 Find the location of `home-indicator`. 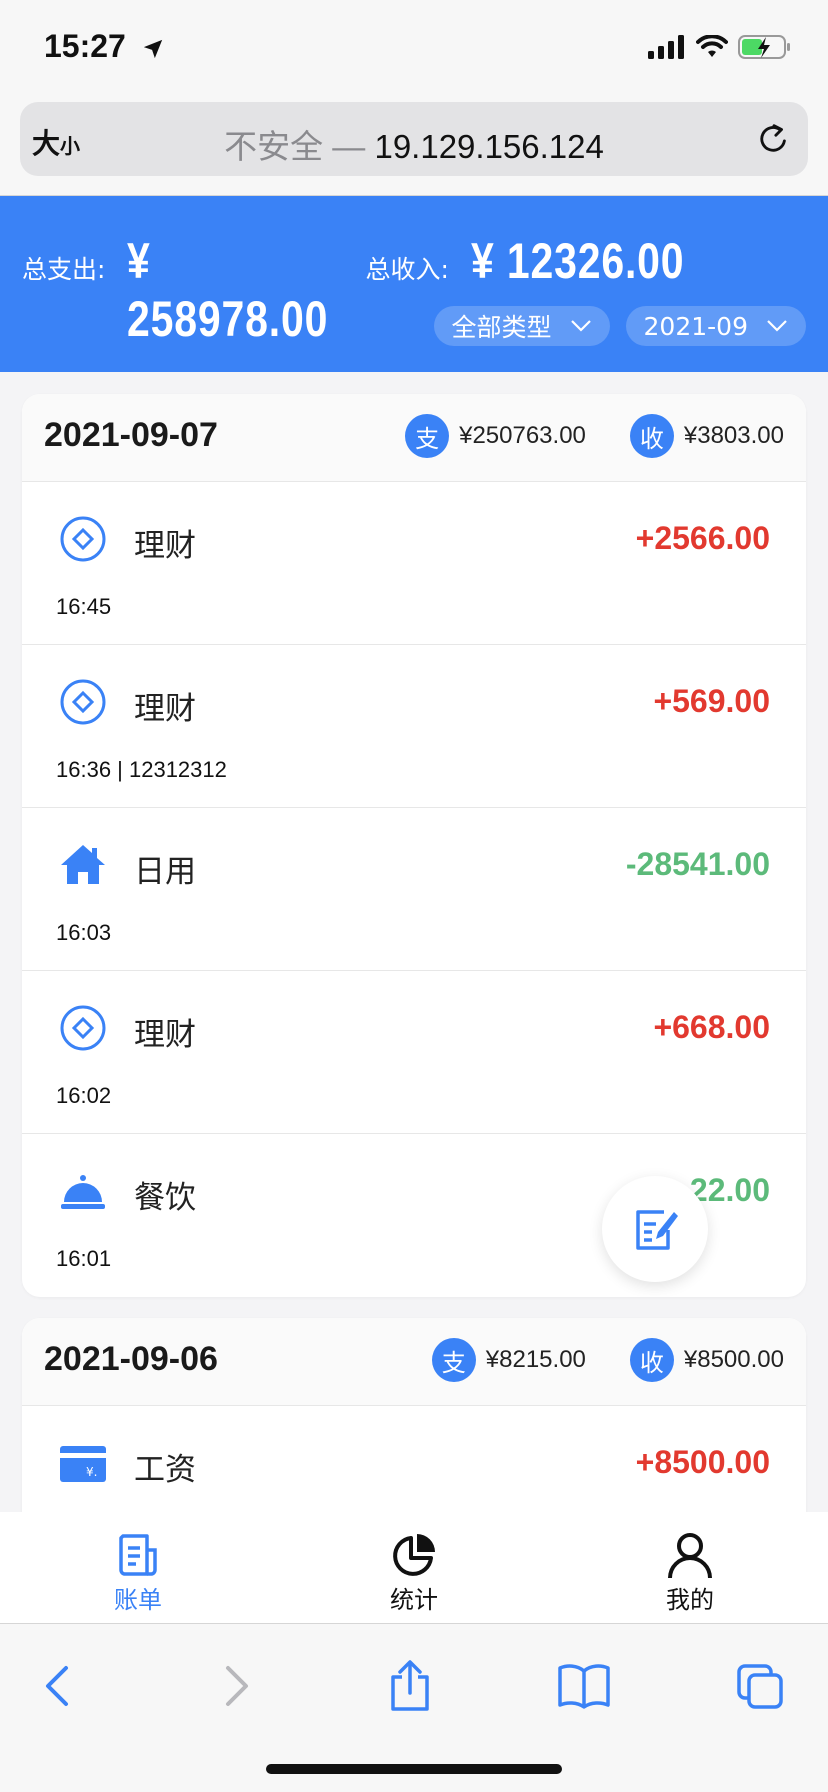

home-indicator is located at coordinates (414, 1769).